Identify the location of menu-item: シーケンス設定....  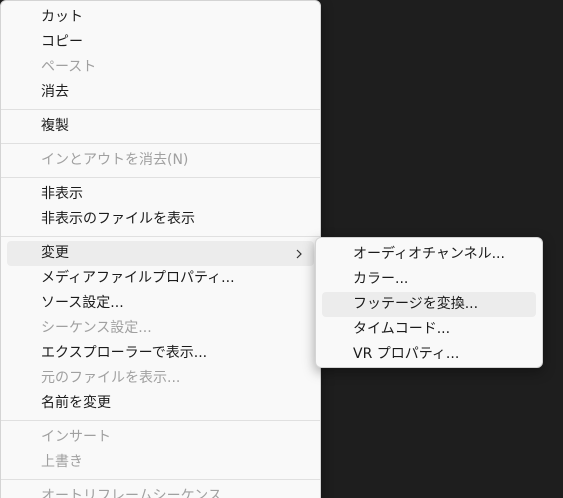
(160, 328).